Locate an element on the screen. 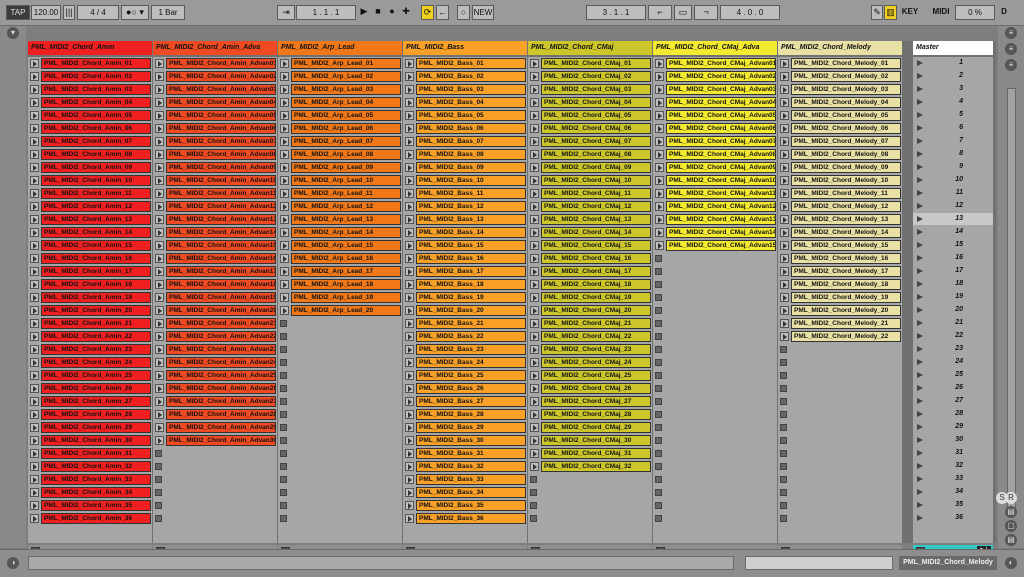 This screenshot has height=577, width=1024. clip: PML_MIDI2_Chord_Amin_Advan25 is located at coordinates (221, 375).